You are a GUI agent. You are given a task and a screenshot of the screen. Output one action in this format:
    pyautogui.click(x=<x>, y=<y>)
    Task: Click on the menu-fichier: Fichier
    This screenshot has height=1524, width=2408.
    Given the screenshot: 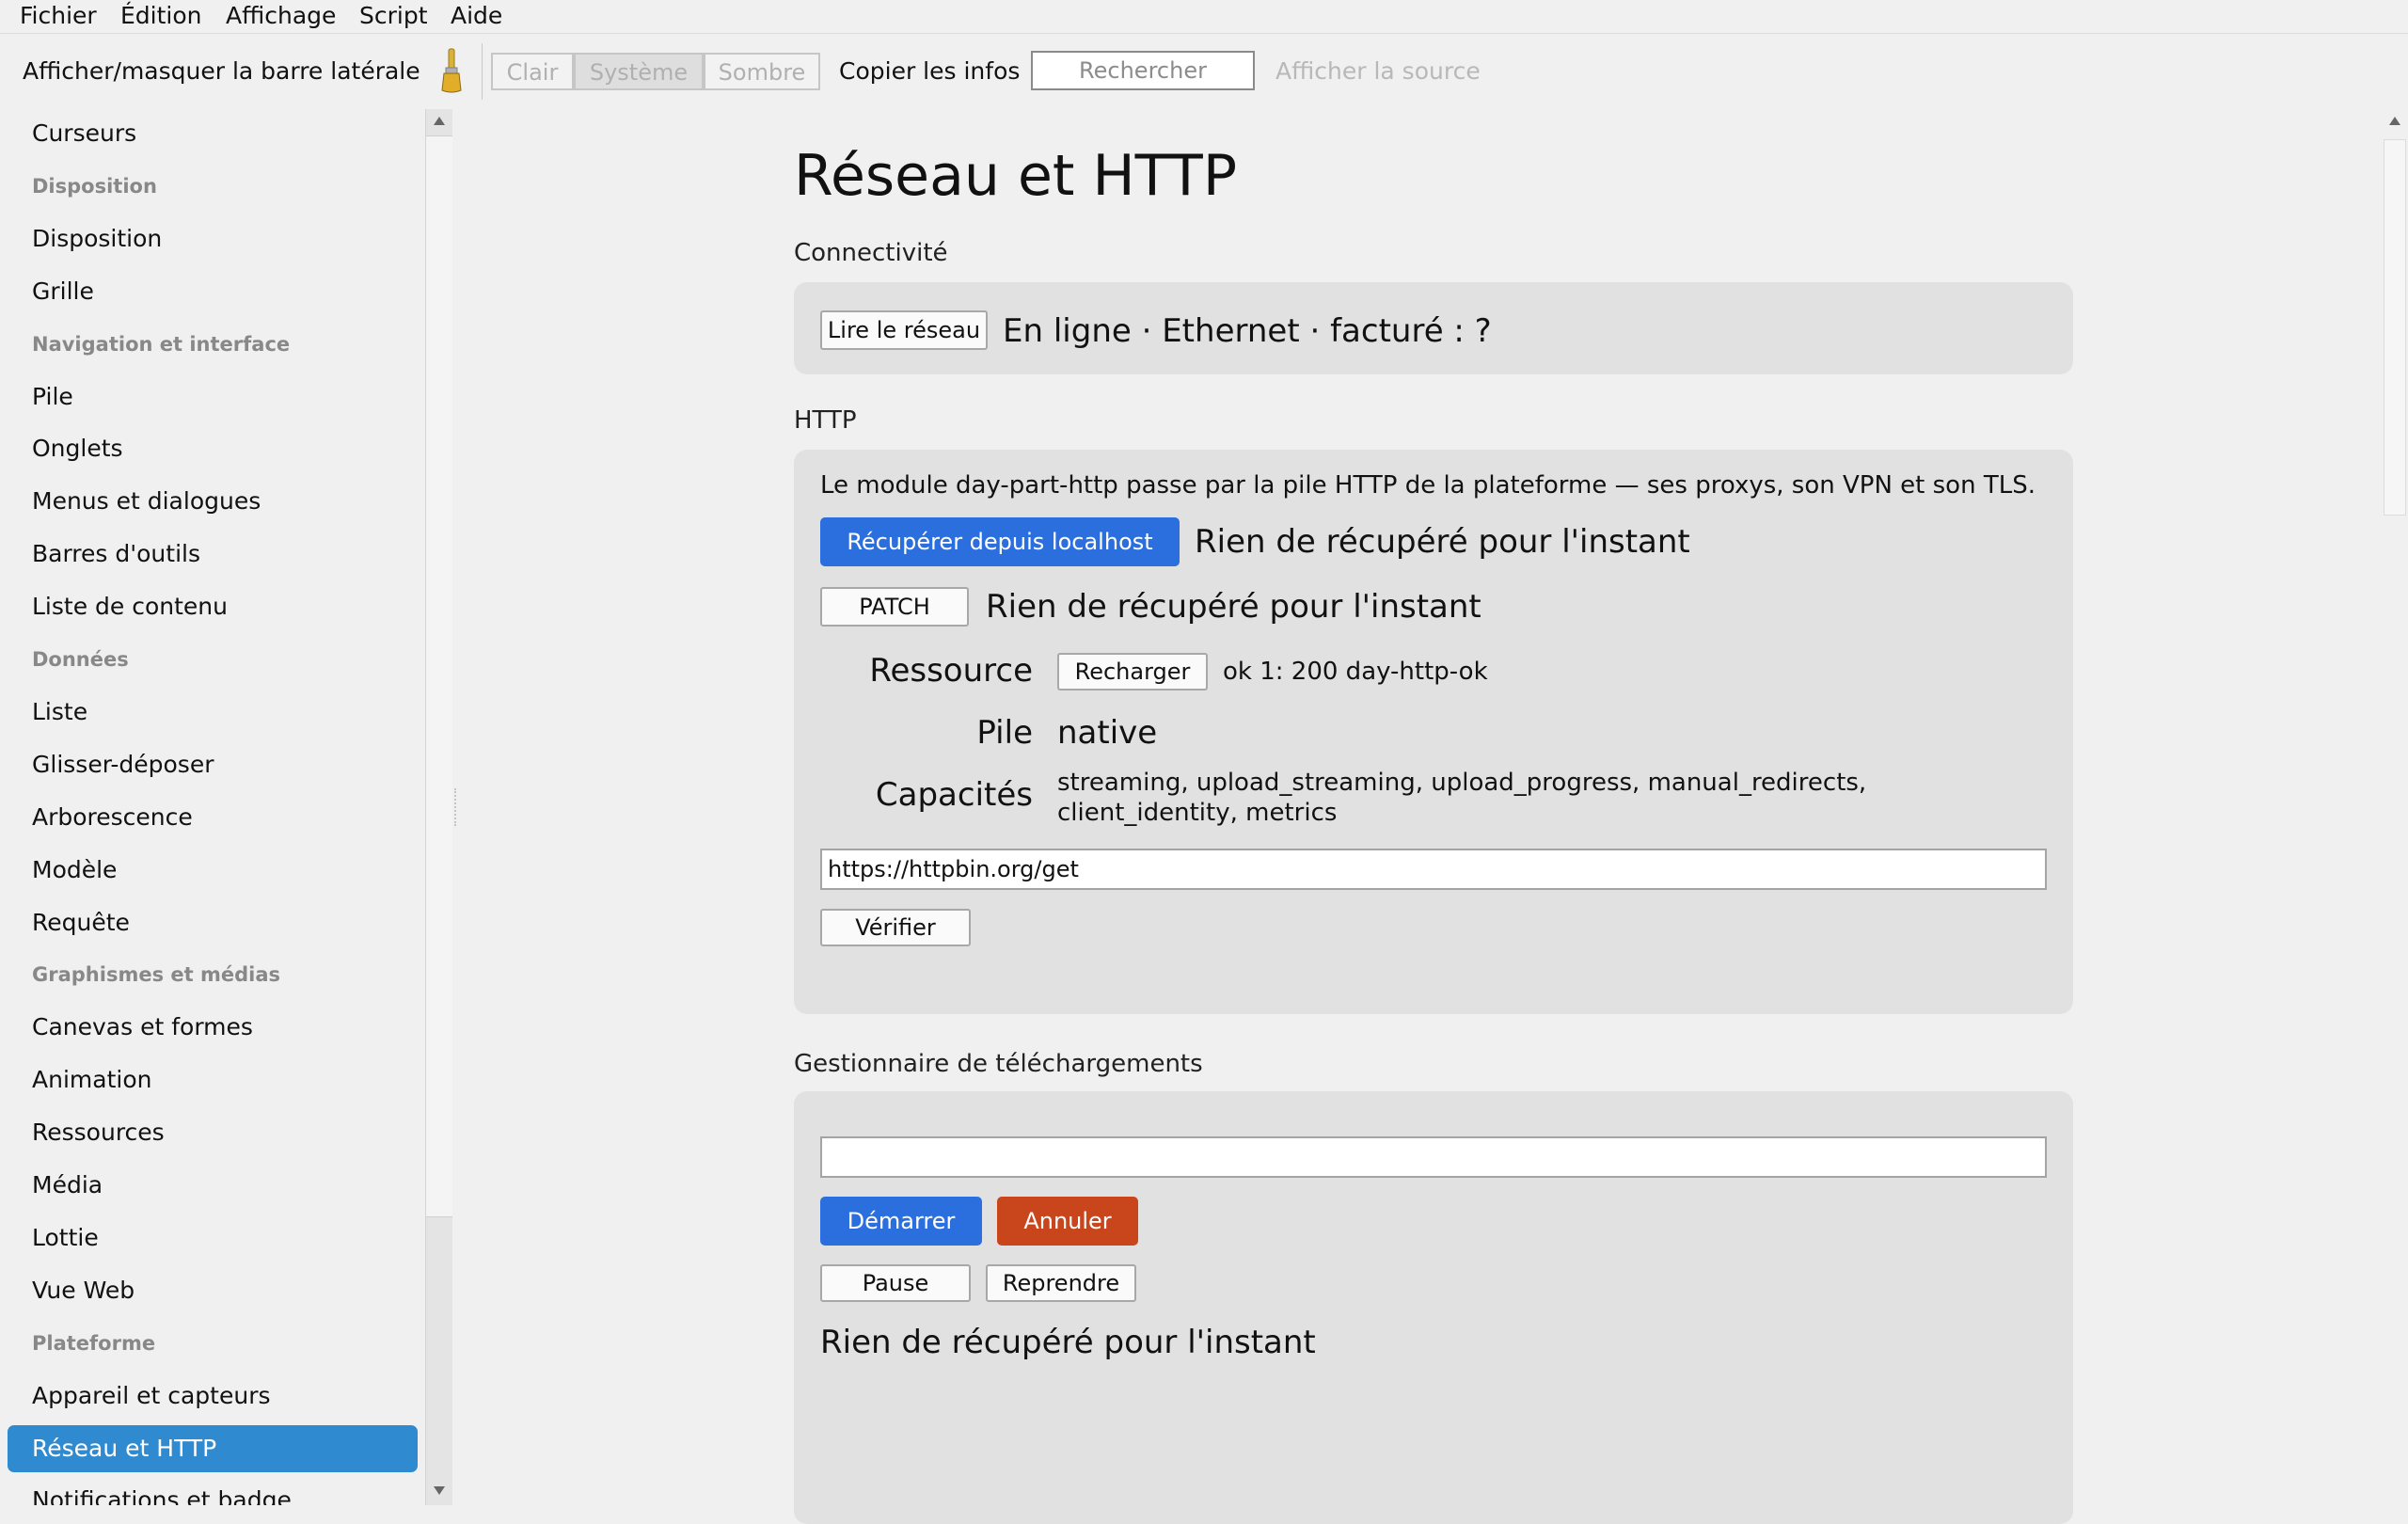 What is the action you would take?
    pyautogui.click(x=59, y=17)
    